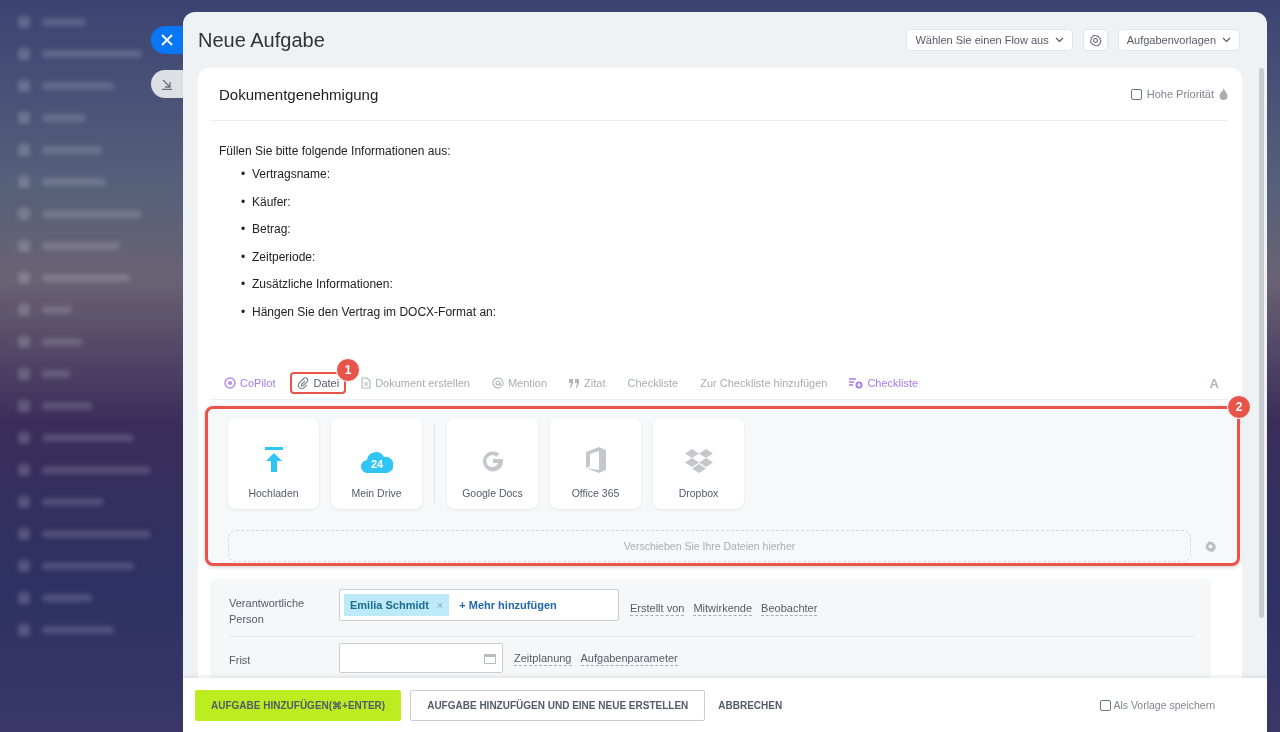 Image resolution: width=1280 pixels, height=732 pixels. Describe the element at coordinates (595, 460) in the screenshot. I see `office-icon` at that location.